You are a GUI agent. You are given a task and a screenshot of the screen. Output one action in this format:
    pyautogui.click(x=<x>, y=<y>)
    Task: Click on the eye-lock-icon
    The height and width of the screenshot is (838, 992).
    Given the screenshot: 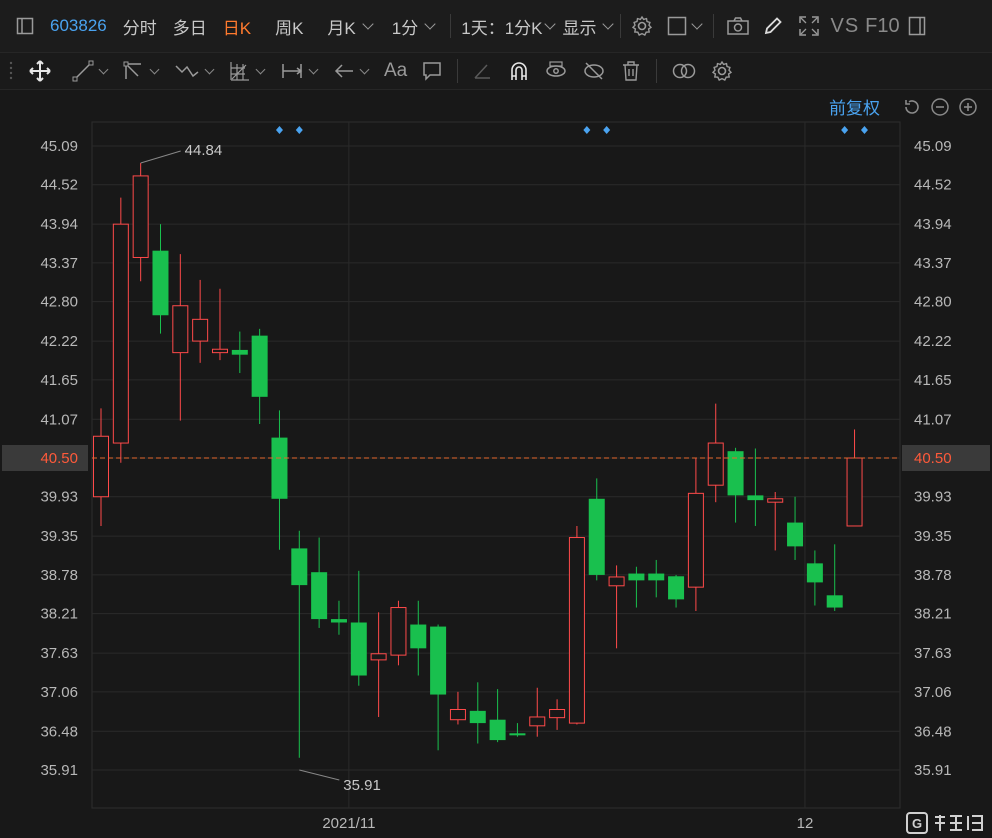 What is the action you would take?
    pyautogui.click(x=556, y=69)
    